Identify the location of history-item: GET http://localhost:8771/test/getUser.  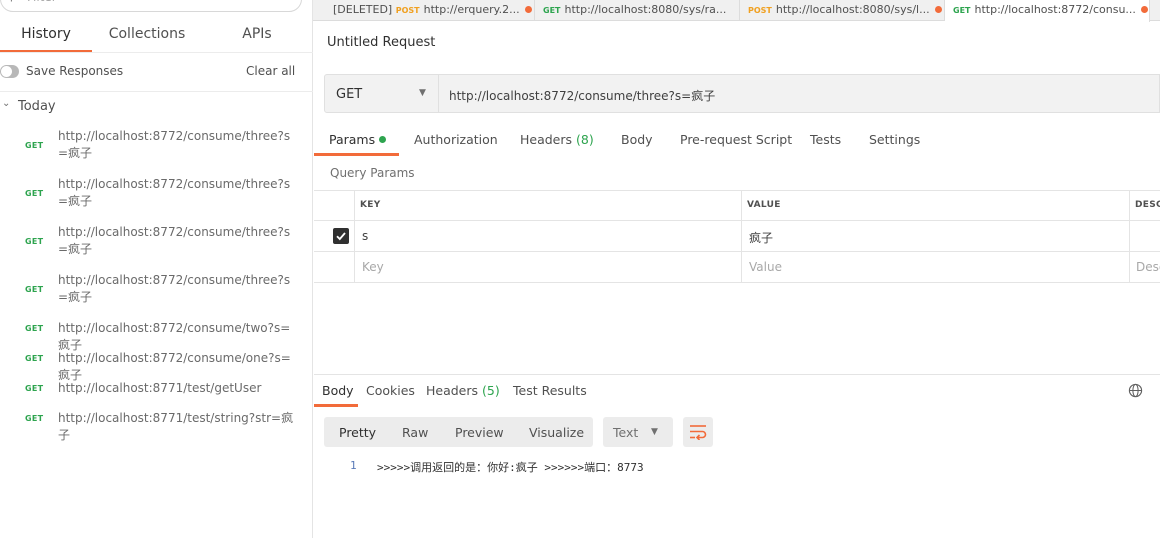
(156, 391).